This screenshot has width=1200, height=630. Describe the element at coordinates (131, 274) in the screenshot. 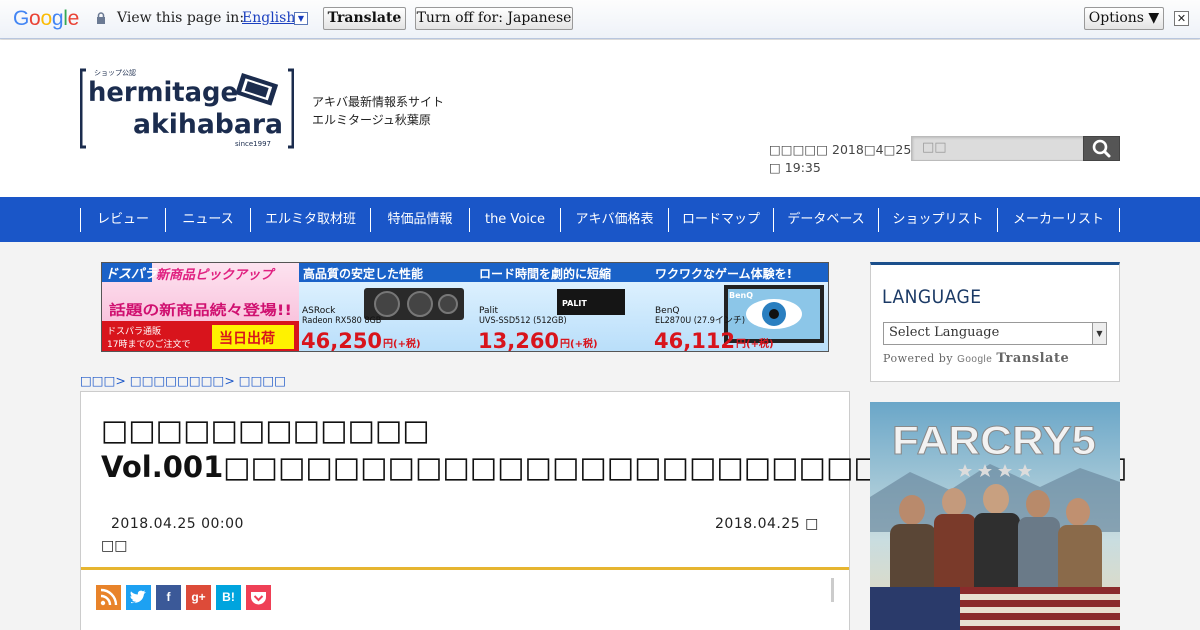

I see `banner-brand: ドスパラ` at that location.